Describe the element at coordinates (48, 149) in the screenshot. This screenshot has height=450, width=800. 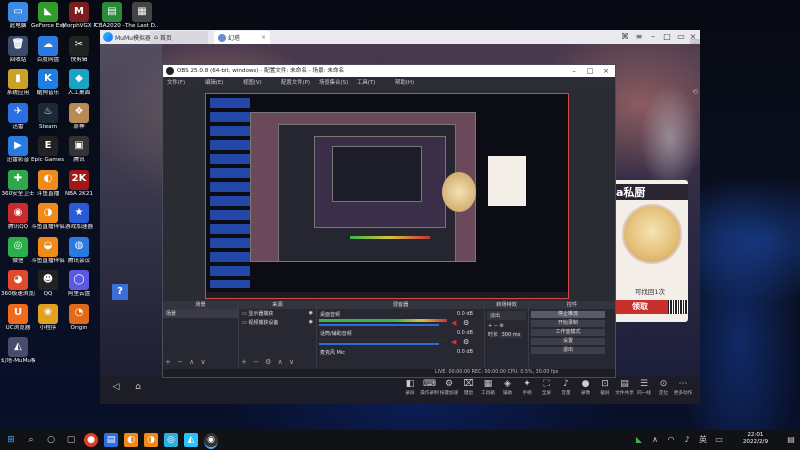
I see `desktop-icon: EEpic Games Launcher` at that location.